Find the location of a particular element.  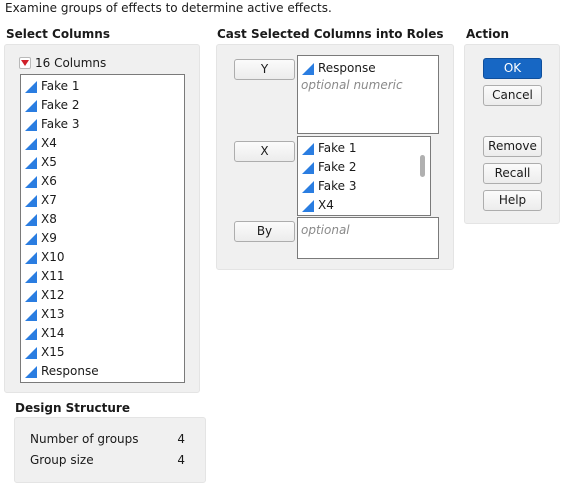

column-list-item: X10 is located at coordinates (102, 257).